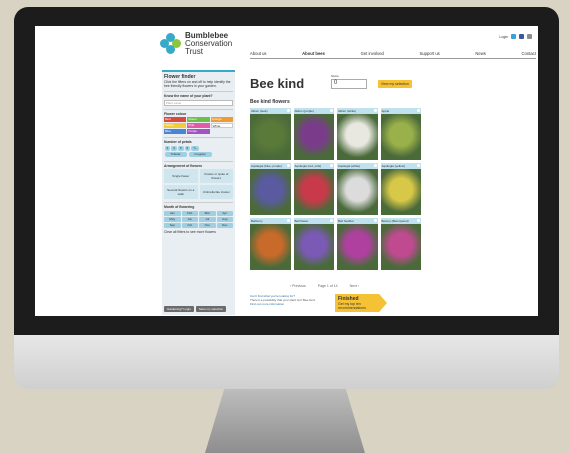 This screenshot has width=570, height=453. I want to click on month-mar: Mar, so click(207, 213).